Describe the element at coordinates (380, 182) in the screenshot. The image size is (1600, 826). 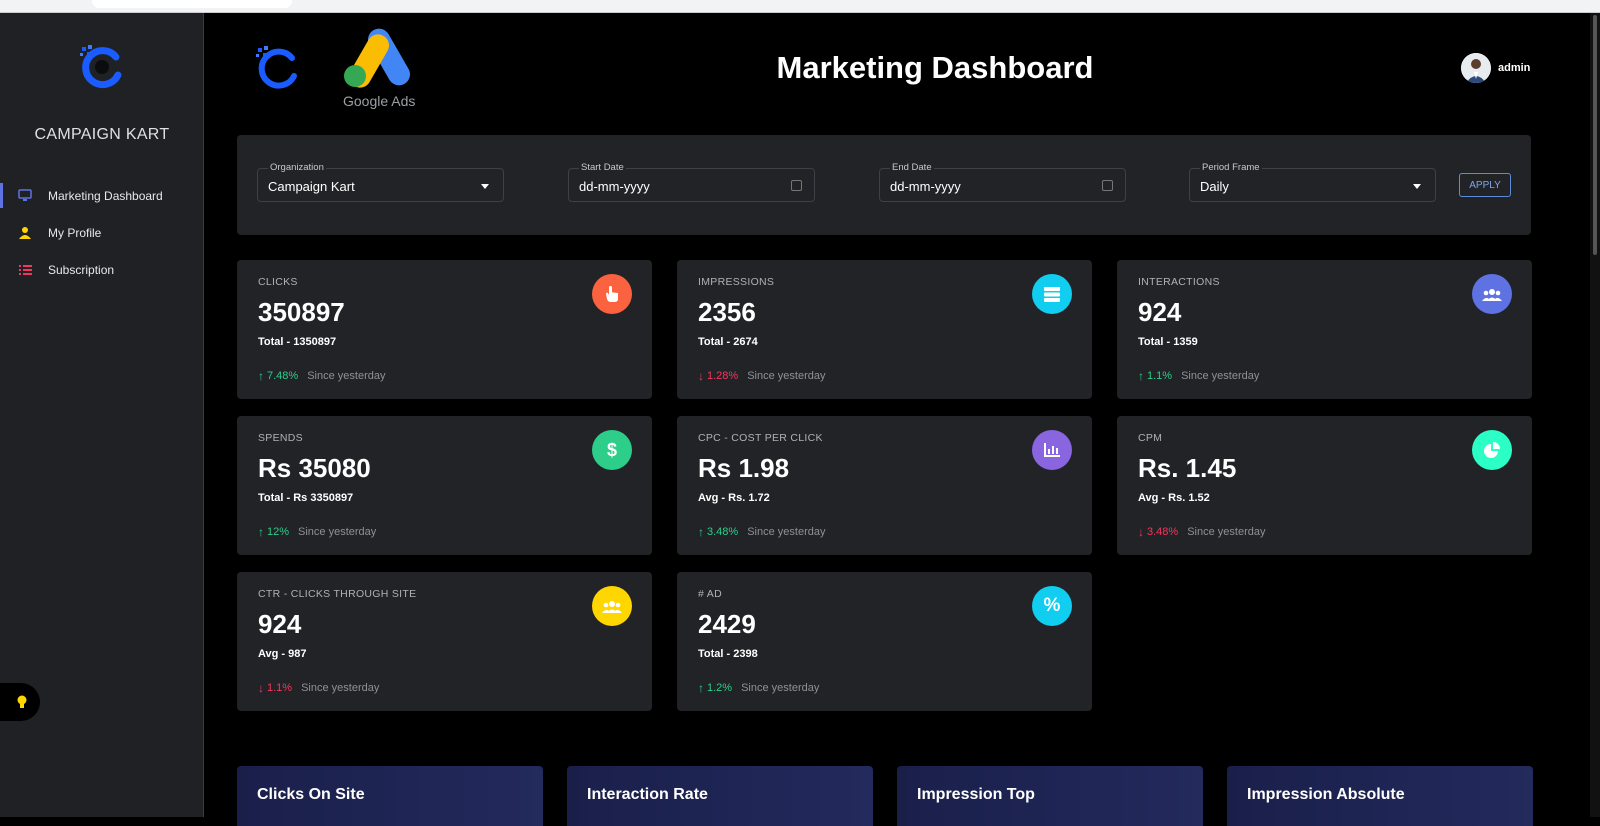
I see `organization-select: Organization Campaign Kart` at that location.